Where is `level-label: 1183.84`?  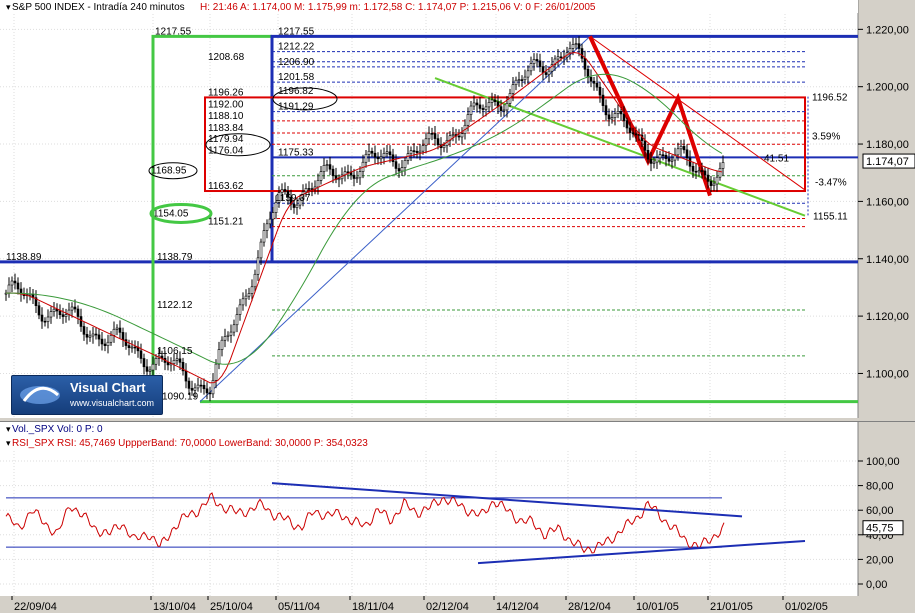
level-label: 1183.84 is located at coordinates (226, 128).